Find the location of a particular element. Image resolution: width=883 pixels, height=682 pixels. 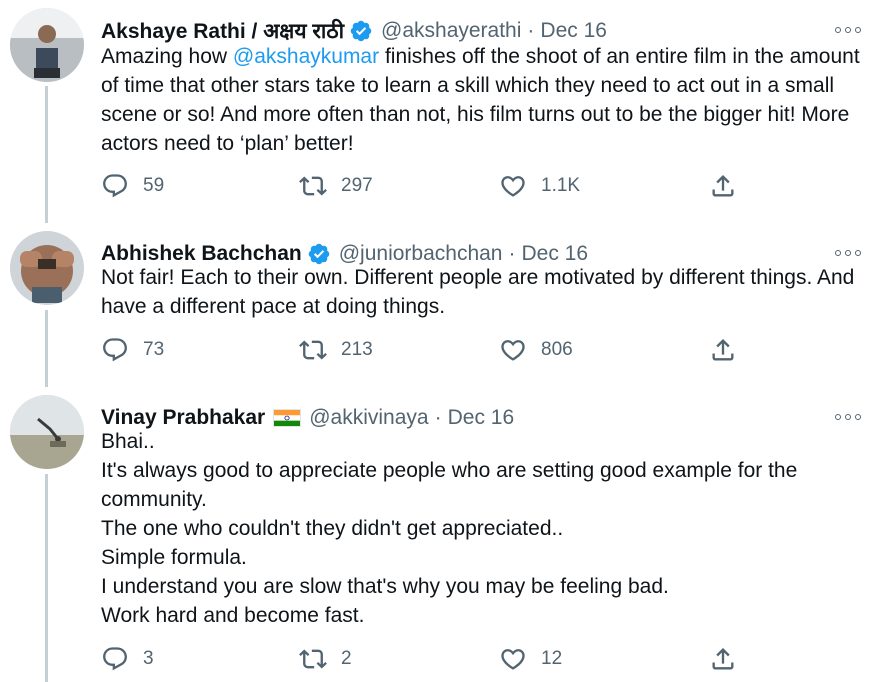

tweet-line: Bhai.. is located at coordinates (128, 441).